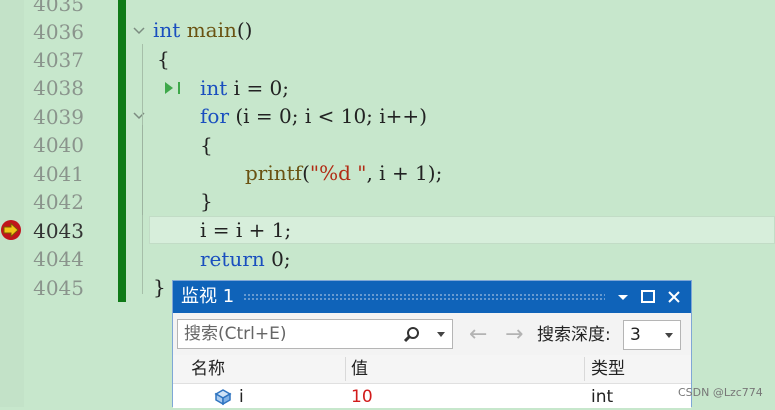 The image size is (775, 410). I want to click on breakpoint-current-arrow-icon, so click(11, 230).